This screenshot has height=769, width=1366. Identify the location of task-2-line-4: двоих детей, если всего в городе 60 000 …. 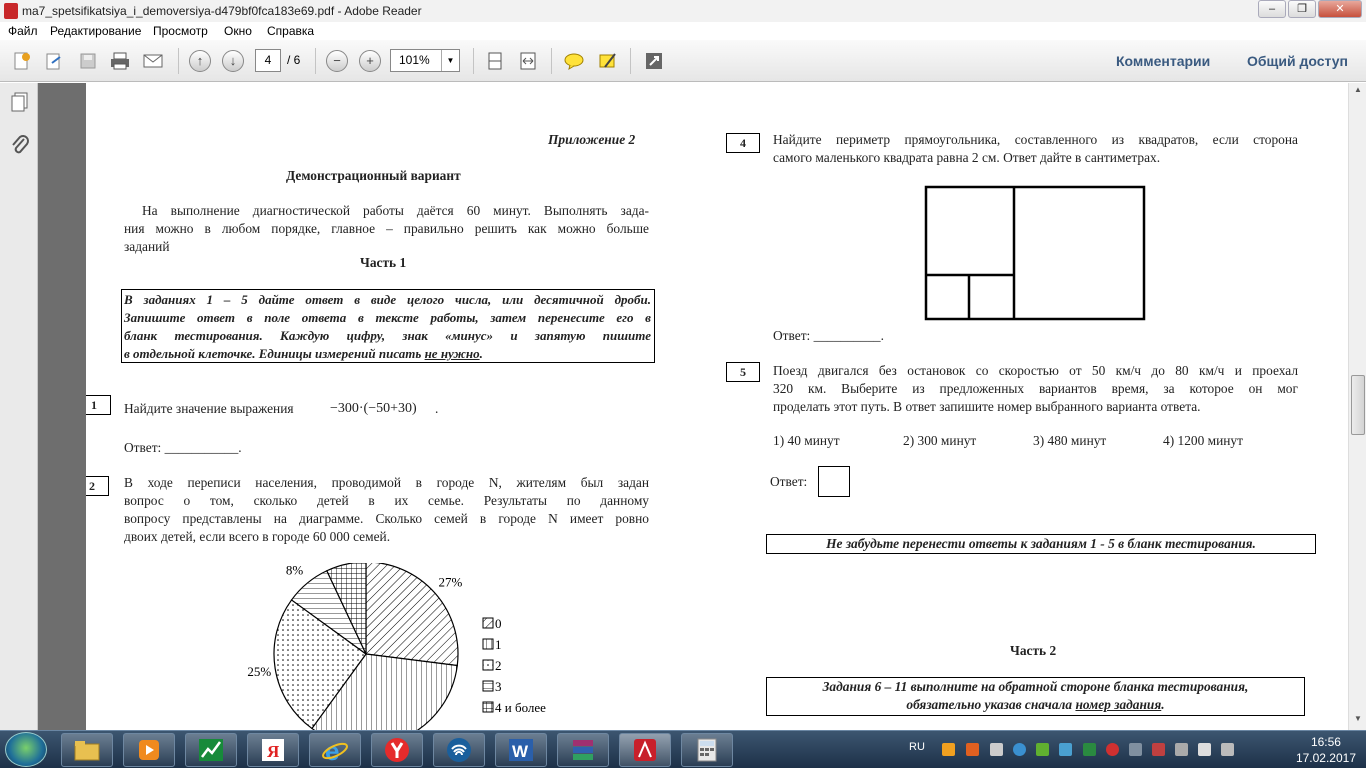
(257, 536).